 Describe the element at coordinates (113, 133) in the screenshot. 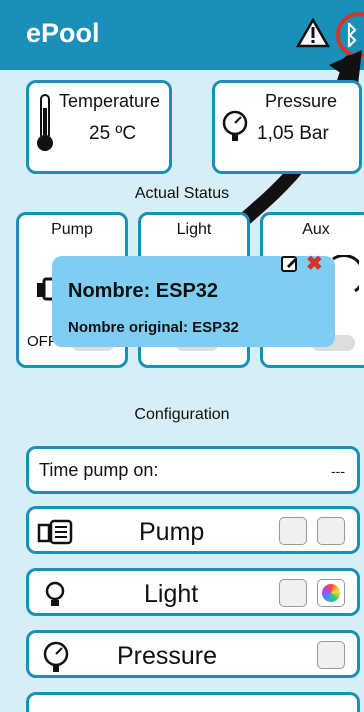

I see `temperature-value: 25 ºC` at that location.